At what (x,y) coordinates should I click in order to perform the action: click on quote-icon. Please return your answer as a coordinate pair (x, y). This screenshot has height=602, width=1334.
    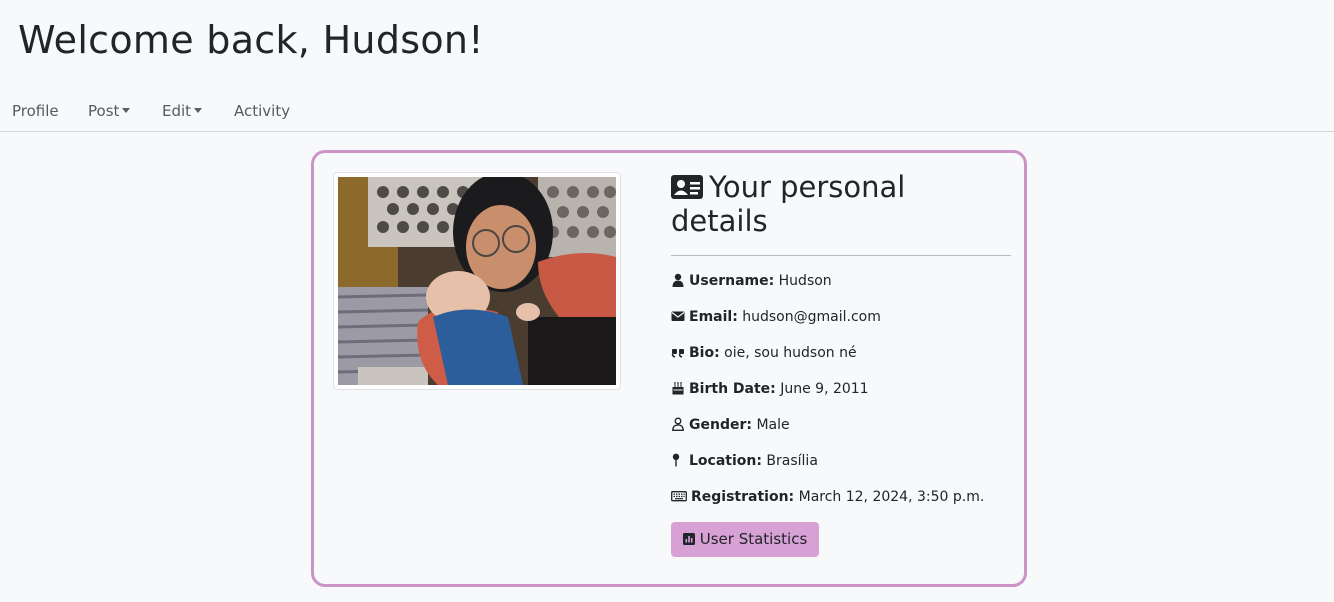
    Looking at the image, I should click on (677, 353).